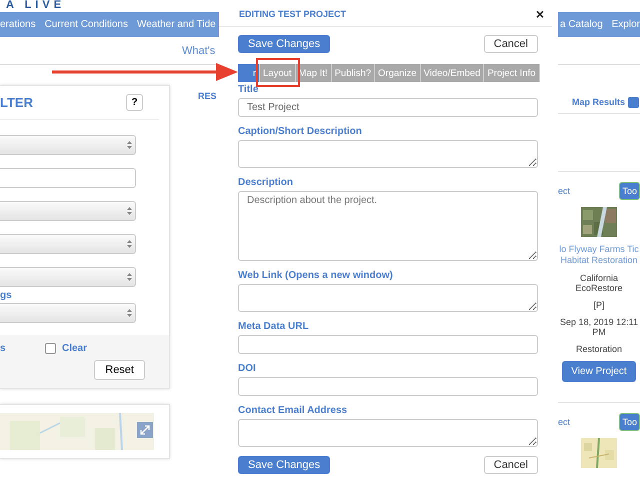 Image resolution: width=640 pixels, height=480 pixels. Describe the element at coordinates (207, 95) in the screenshot. I see `section-heading: RES` at that location.